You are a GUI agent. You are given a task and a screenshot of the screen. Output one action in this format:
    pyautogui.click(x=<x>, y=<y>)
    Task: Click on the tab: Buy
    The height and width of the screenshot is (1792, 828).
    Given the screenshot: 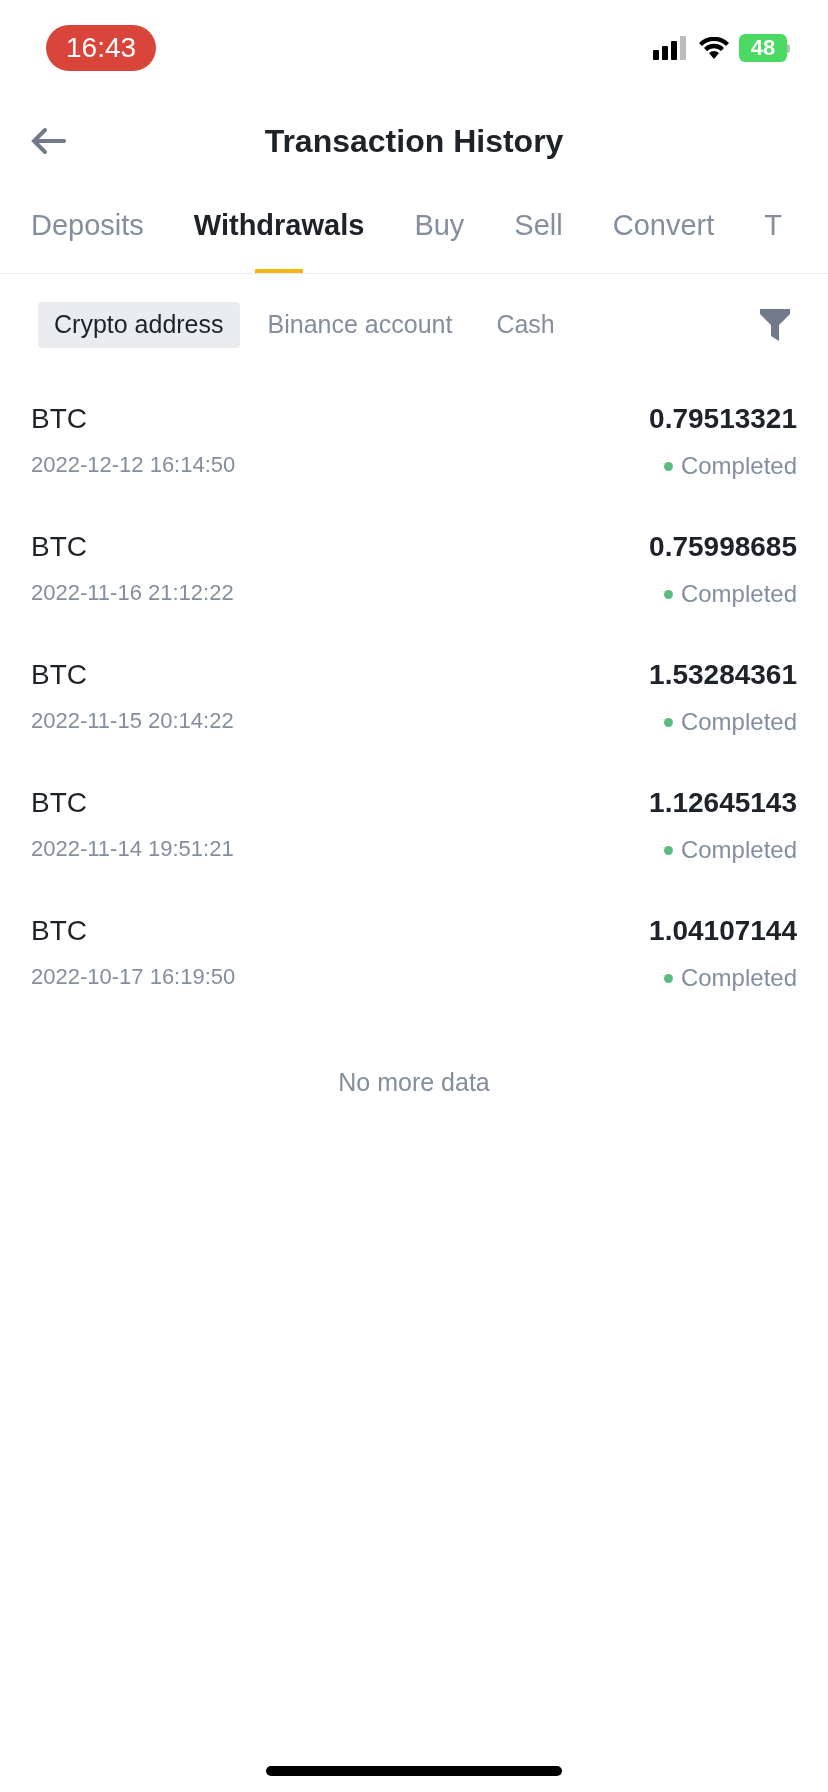 What is the action you would take?
    pyautogui.click(x=439, y=238)
    